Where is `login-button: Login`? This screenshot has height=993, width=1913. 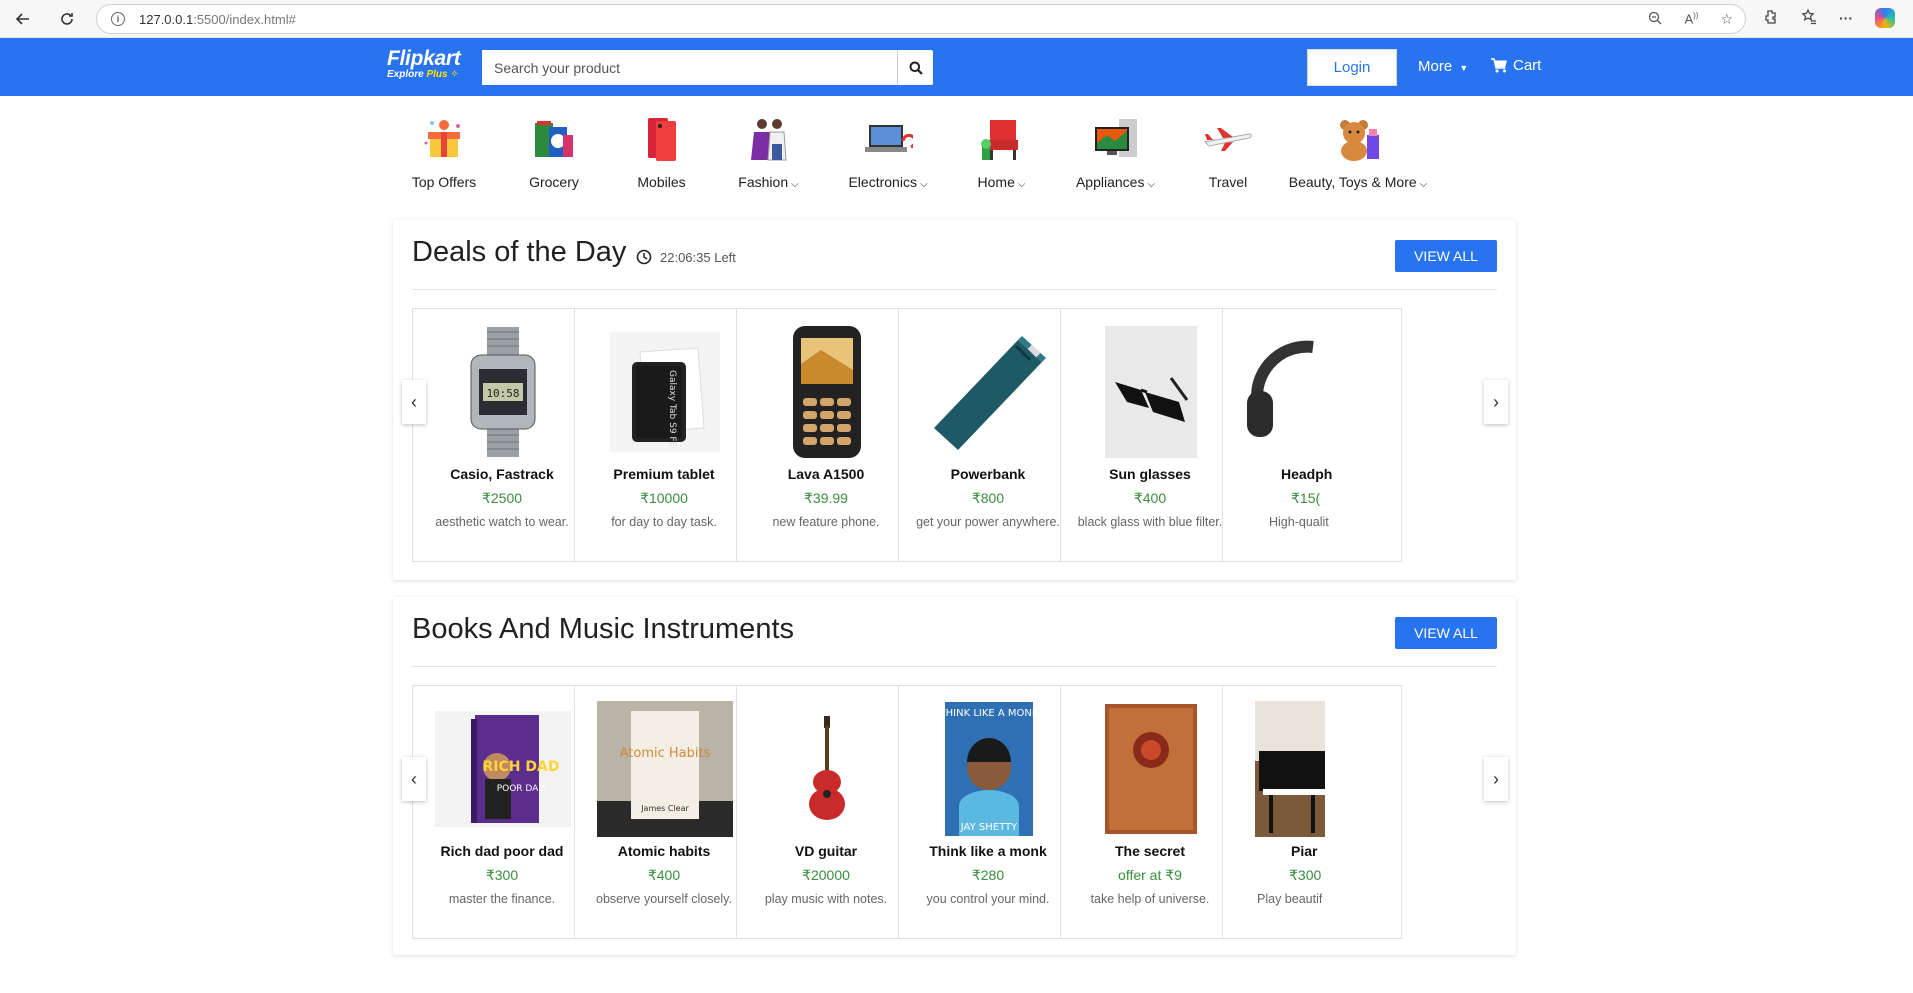 login-button: Login is located at coordinates (1352, 67).